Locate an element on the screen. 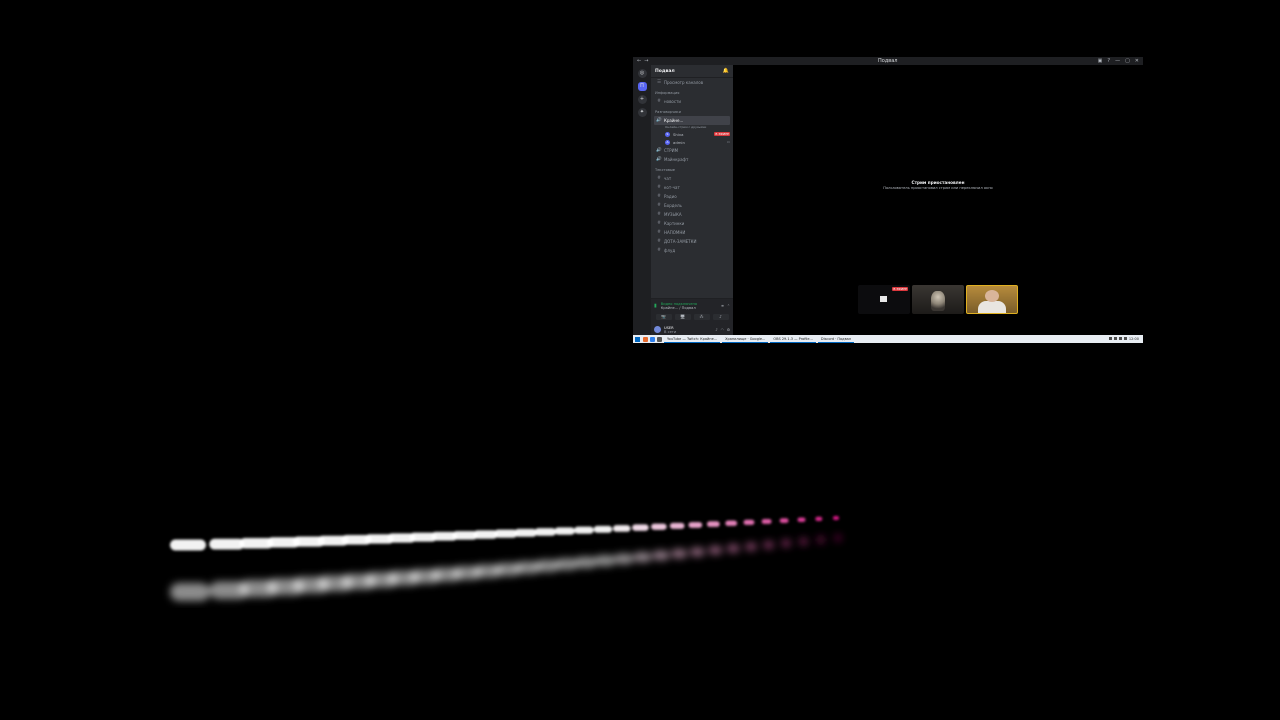 The image size is (1280, 720). text-channel: # кот-чат is located at coordinates (692, 187).